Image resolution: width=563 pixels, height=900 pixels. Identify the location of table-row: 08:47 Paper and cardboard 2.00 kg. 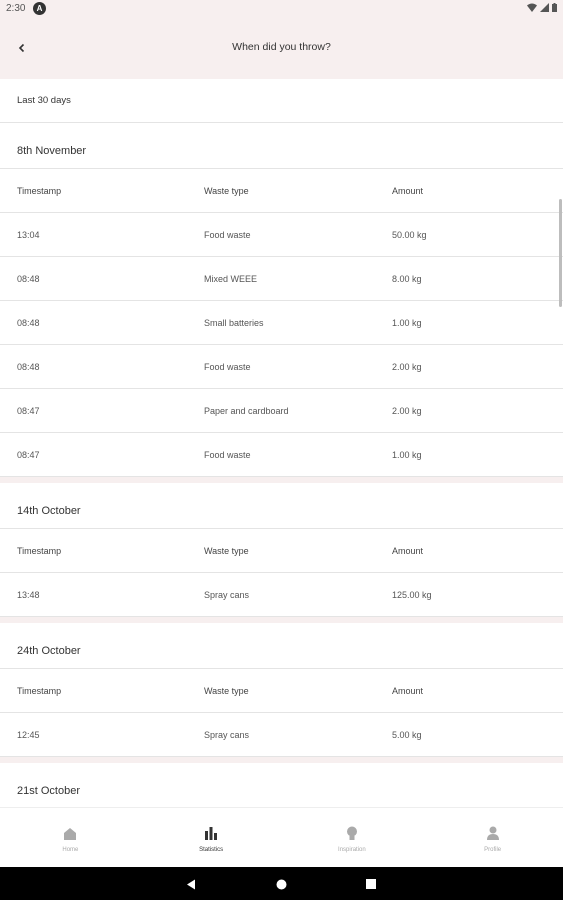
(281, 411).